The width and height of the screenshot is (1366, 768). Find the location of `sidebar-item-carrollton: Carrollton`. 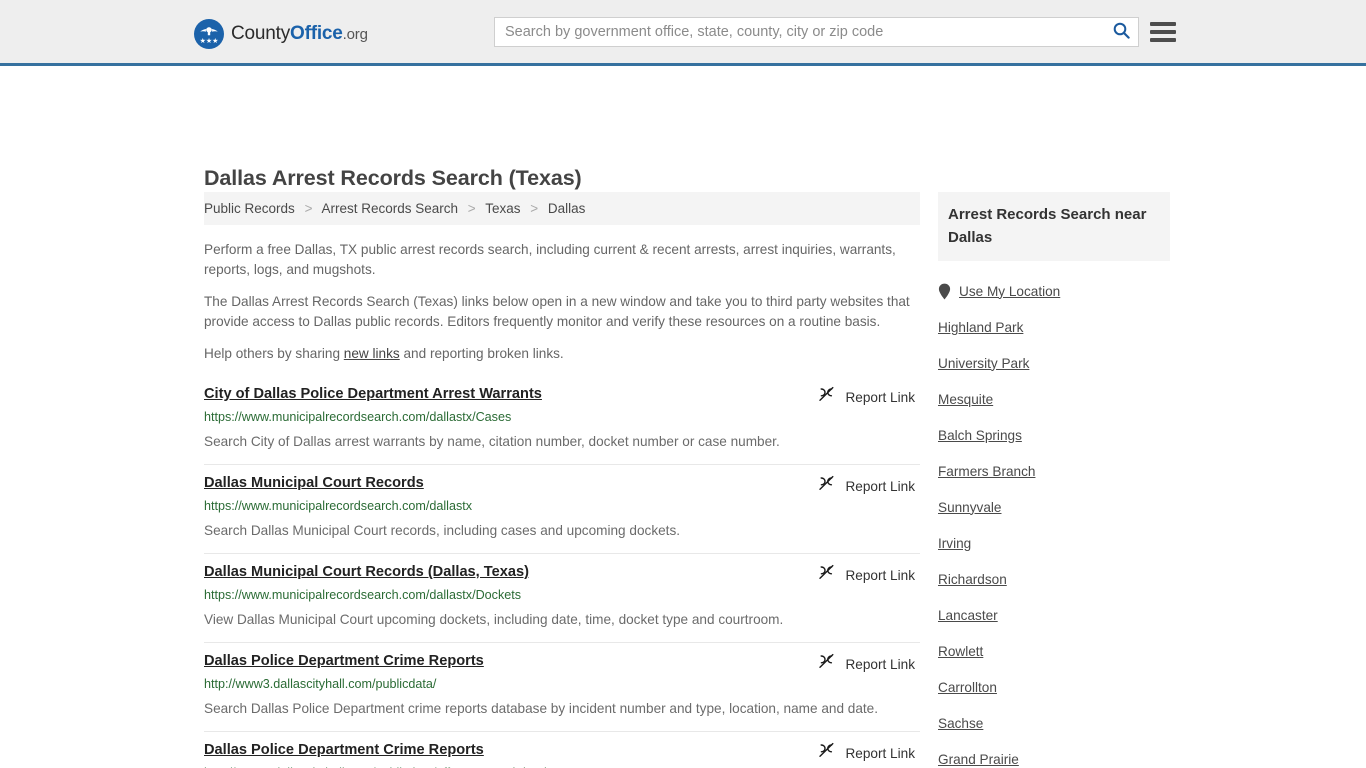

sidebar-item-carrollton: Carrollton is located at coordinates (1054, 687).